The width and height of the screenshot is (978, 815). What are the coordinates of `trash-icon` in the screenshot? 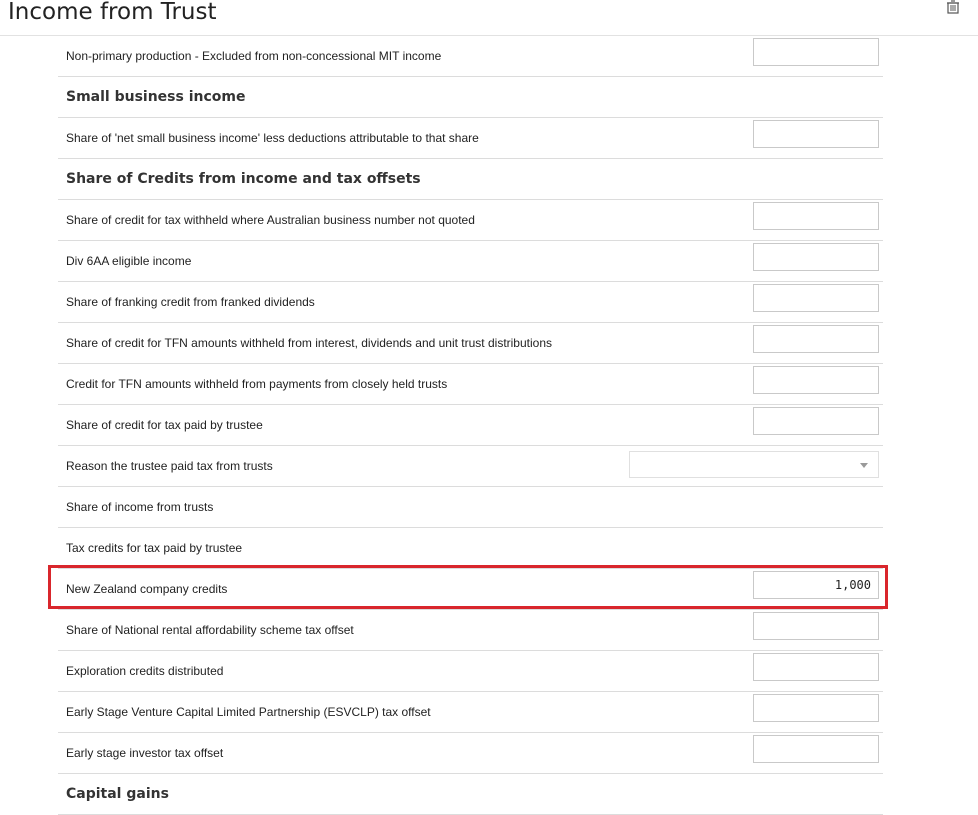 It's located at (953, 7).